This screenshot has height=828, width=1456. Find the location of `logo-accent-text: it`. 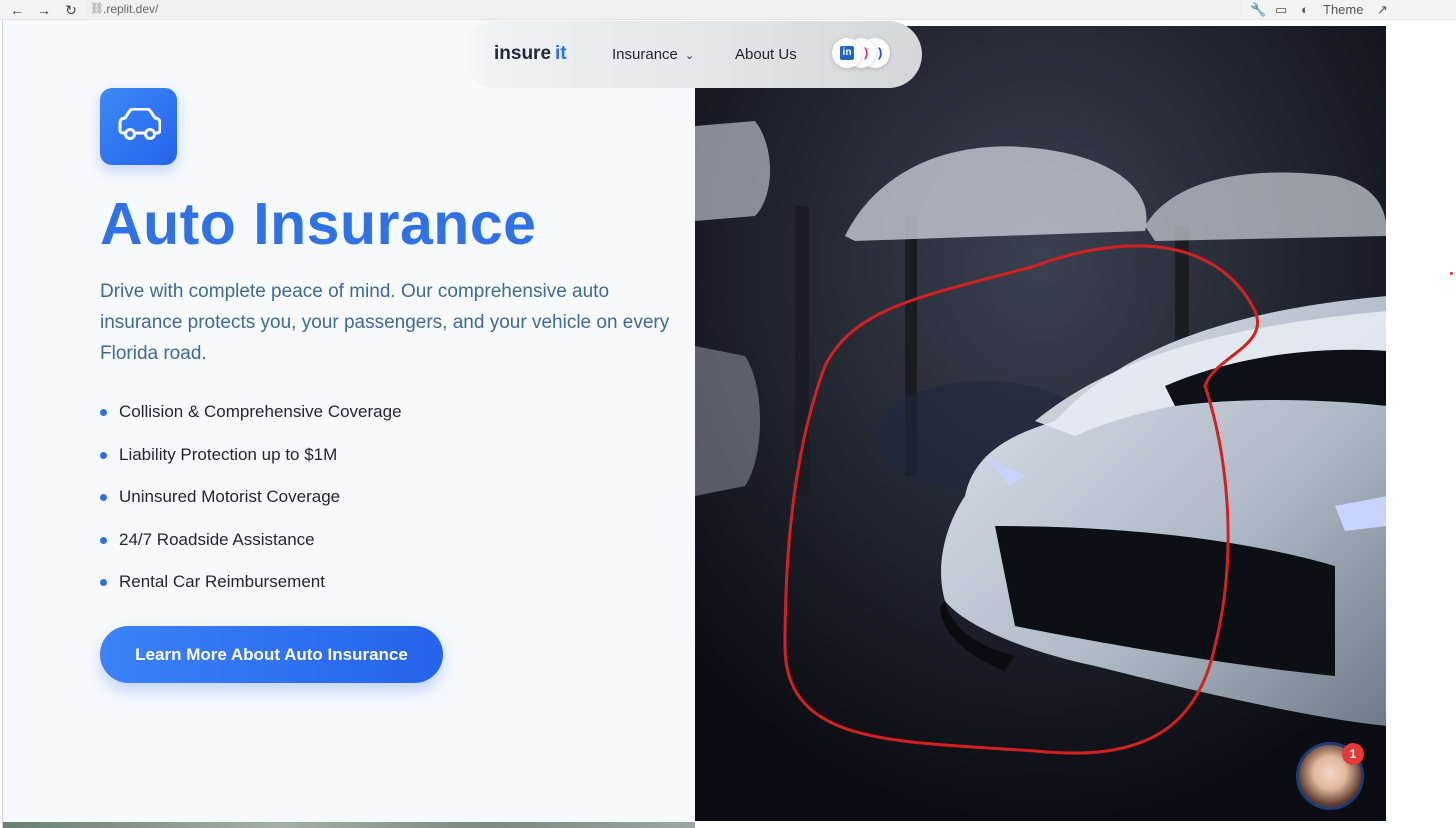

logo-accent-text: it is located at coordinates (561, 53).